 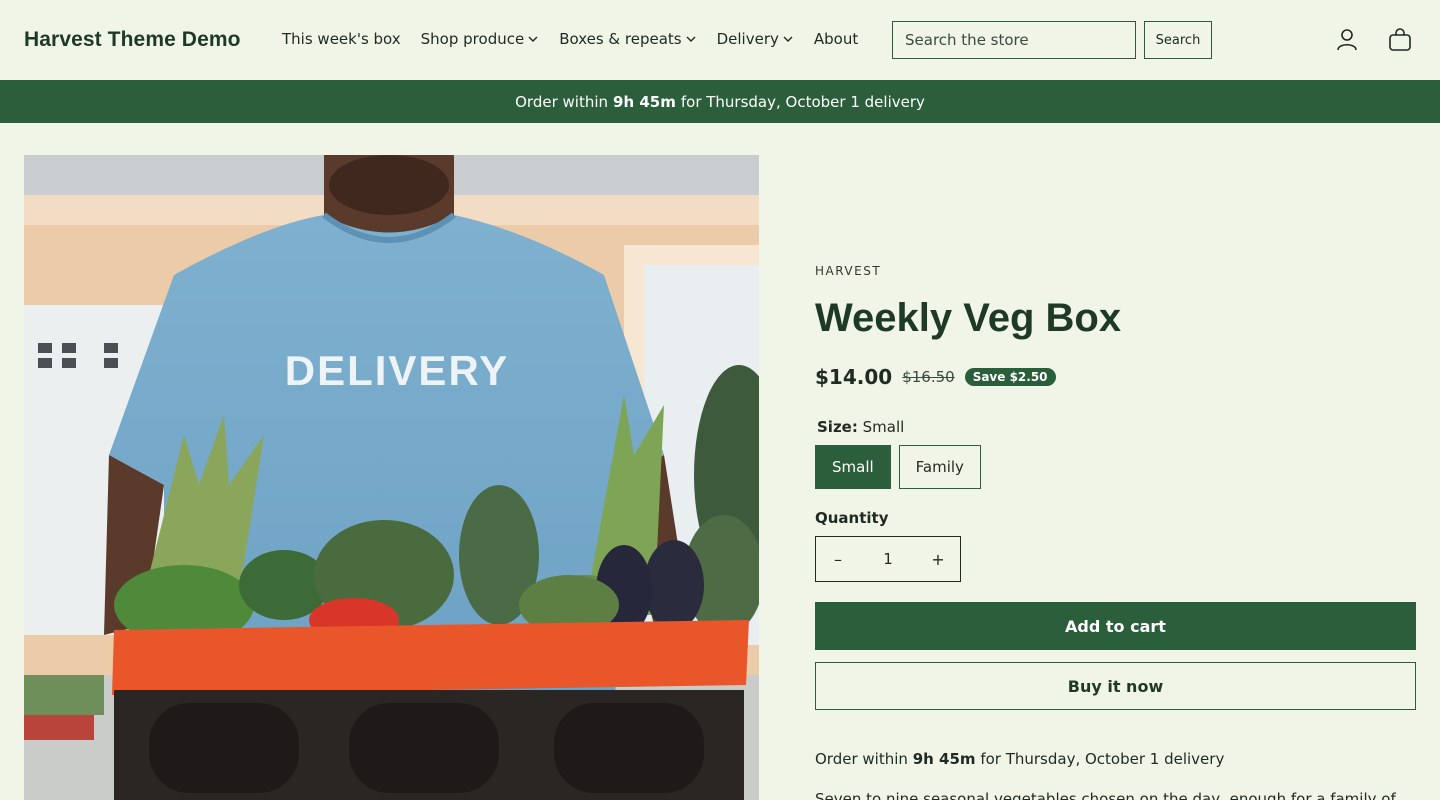 I want to click on nav-item-about: About, so click(x=836, y=39).